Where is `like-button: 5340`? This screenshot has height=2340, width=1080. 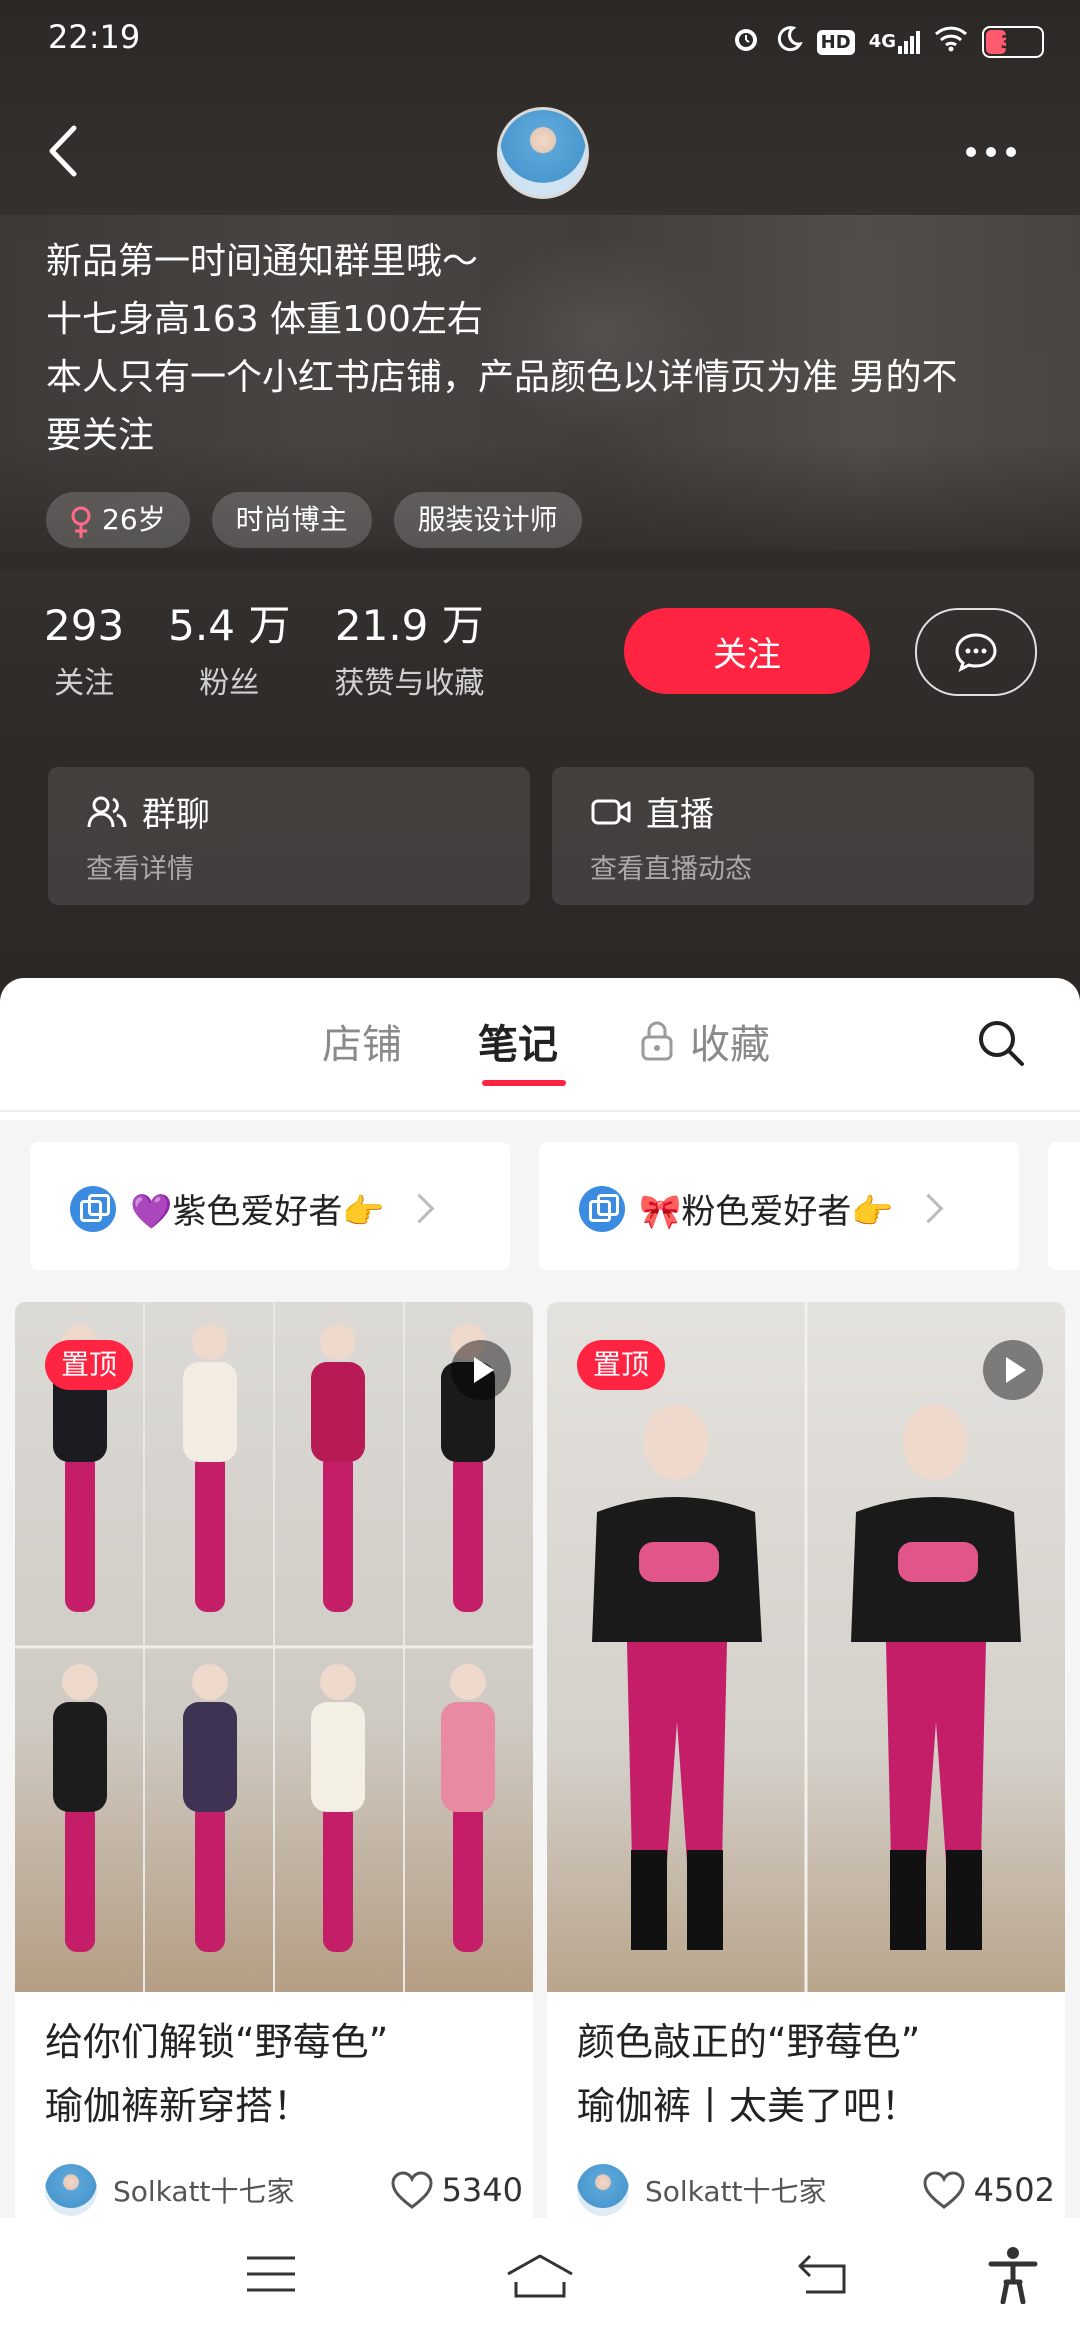 like-button: 5340 is located at coordinates (456, 2190).